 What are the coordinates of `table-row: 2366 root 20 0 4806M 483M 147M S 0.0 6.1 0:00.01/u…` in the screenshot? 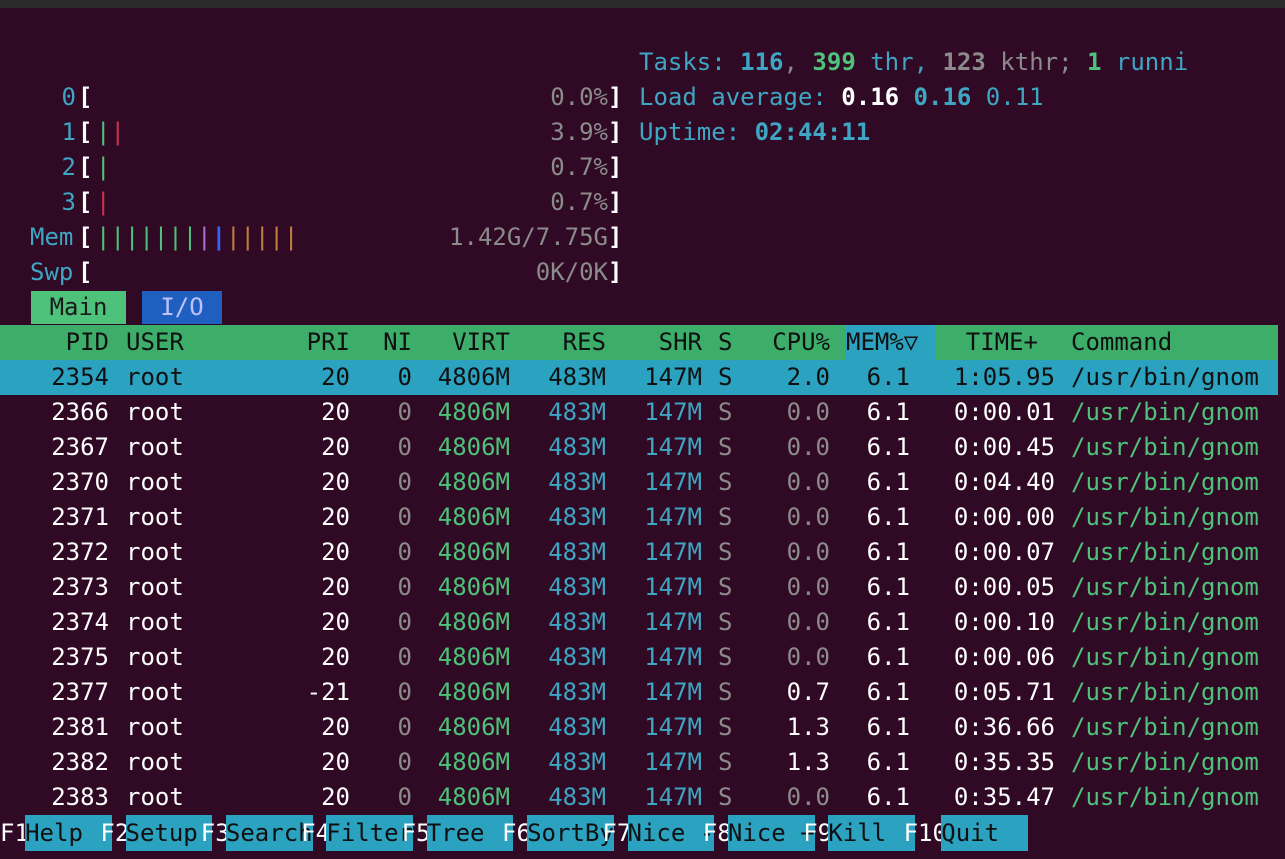 It's located at (639, 412).